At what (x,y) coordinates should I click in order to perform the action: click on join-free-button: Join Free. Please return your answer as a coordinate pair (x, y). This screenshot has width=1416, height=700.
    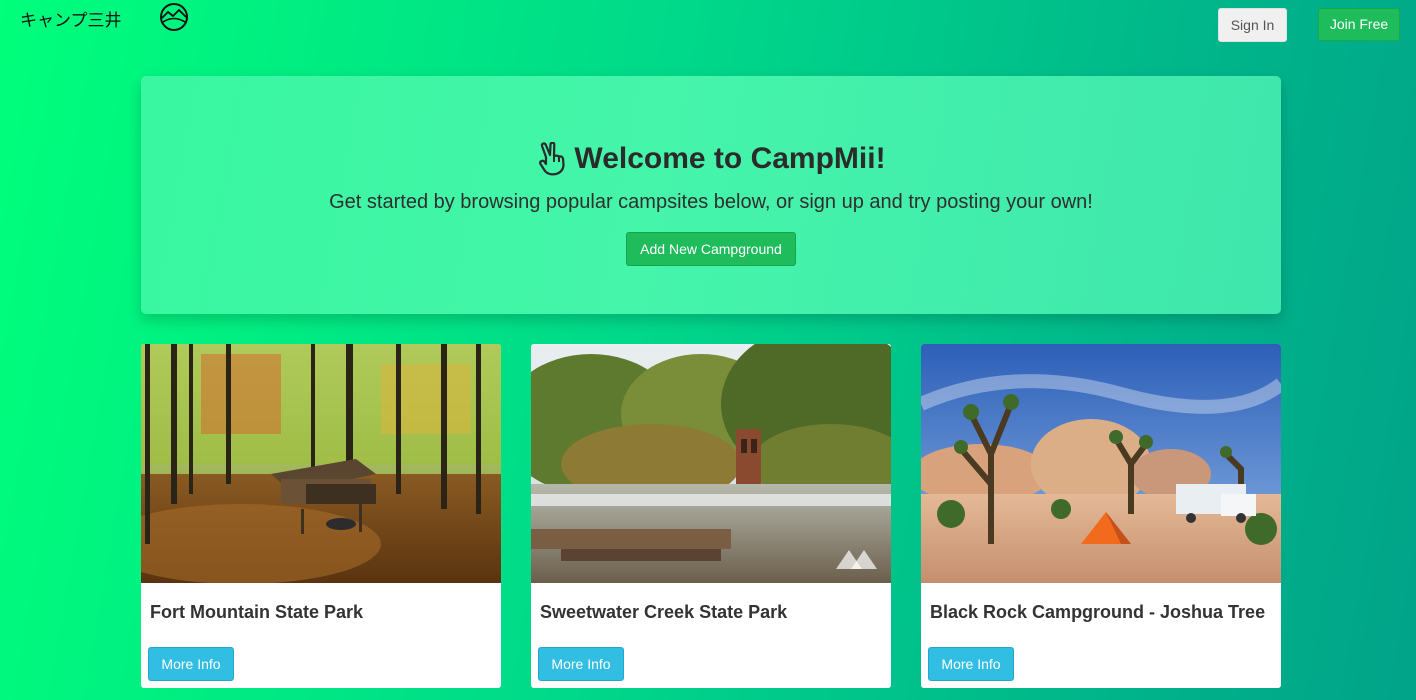
    Looking at the image, I should click on (1359, 24).